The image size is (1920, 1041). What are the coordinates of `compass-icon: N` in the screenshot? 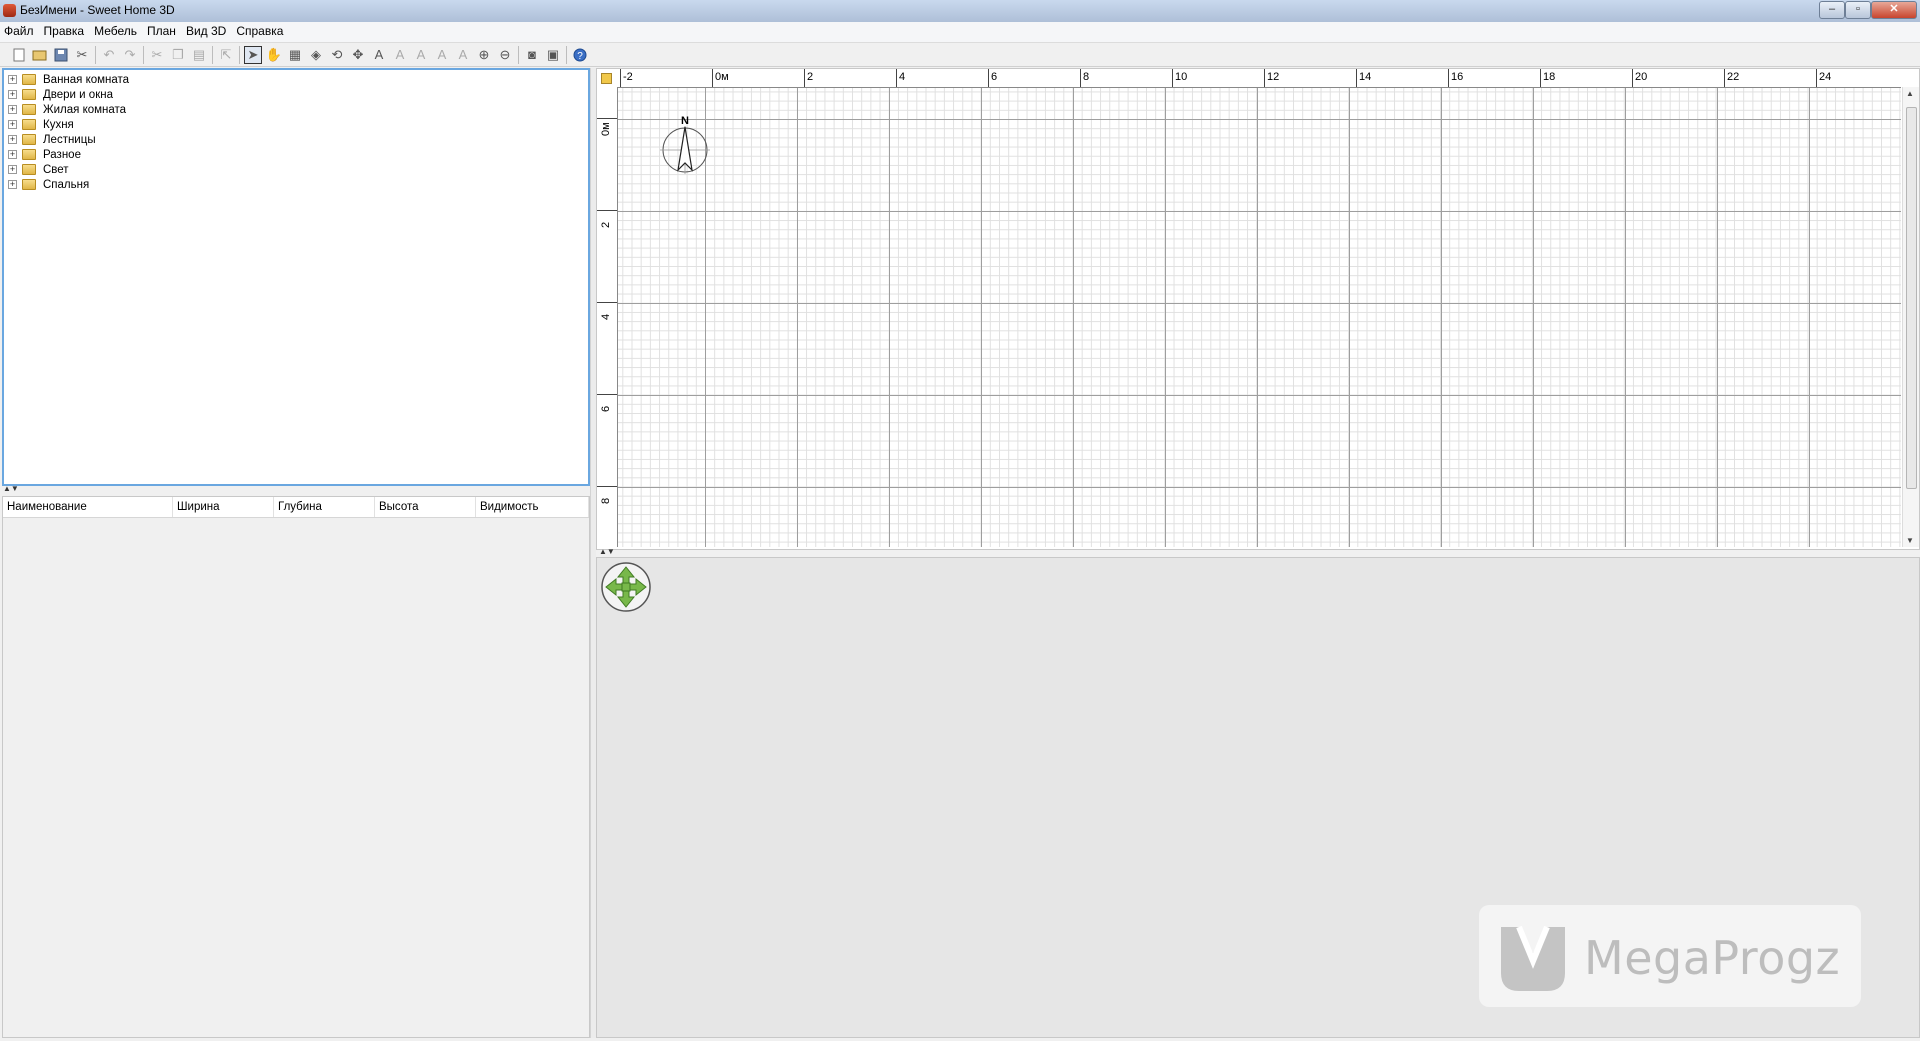 It's located at (685, 145).